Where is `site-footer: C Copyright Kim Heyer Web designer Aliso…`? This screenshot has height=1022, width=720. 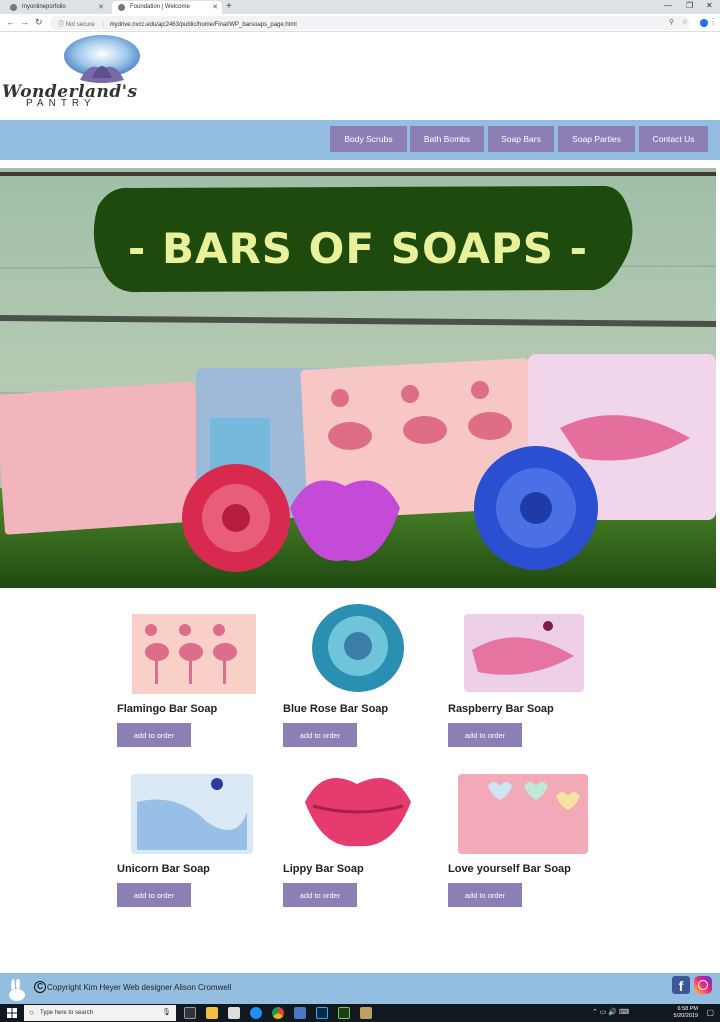 site-footer: C Copyright Kim Heyer Web designer Aliso… is located at coordinates (360, 988).